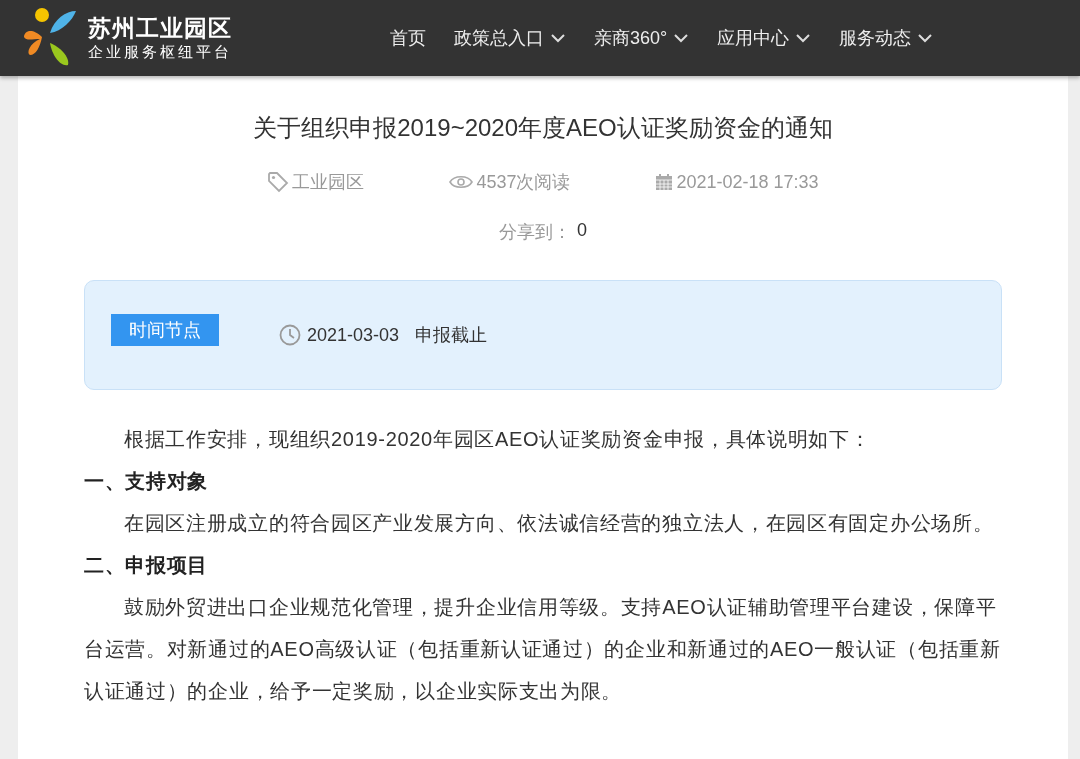 The image size is (1080, 759). I want to click on share-count: 0, so click(582, 231).